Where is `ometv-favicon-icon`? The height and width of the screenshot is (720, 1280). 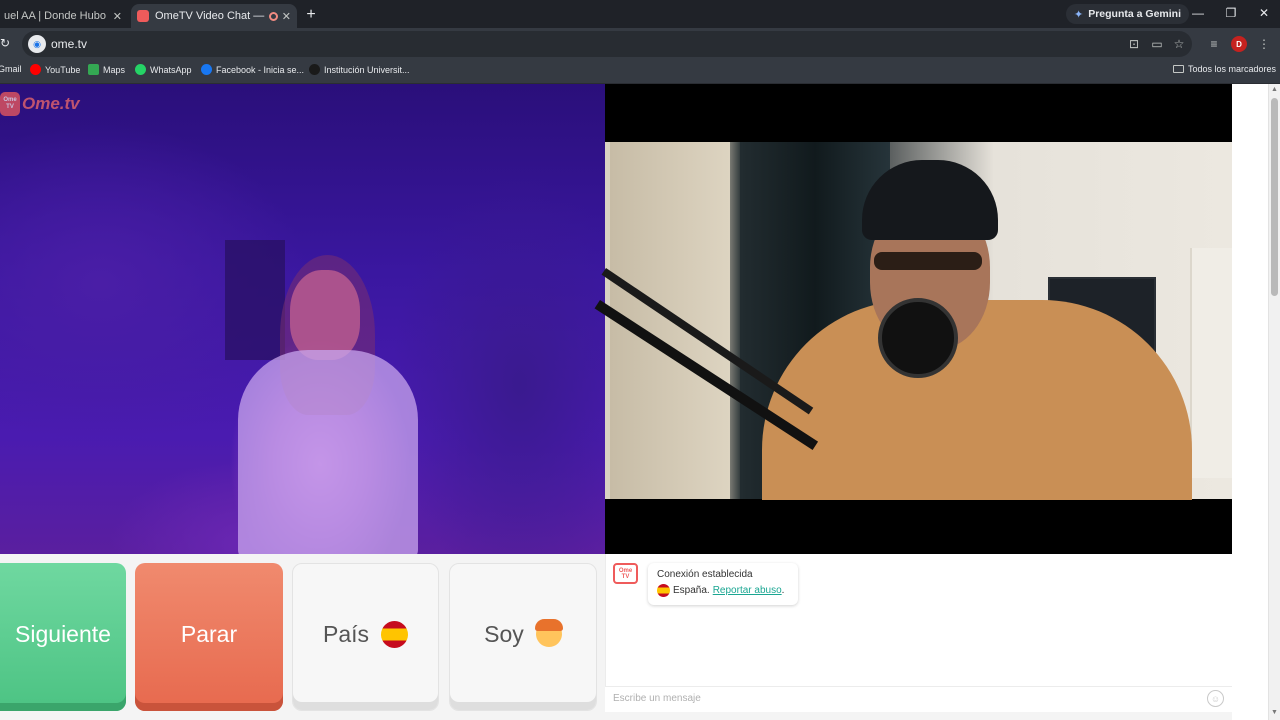 ometv-favicon-icon is located at coordinates (143, 16).